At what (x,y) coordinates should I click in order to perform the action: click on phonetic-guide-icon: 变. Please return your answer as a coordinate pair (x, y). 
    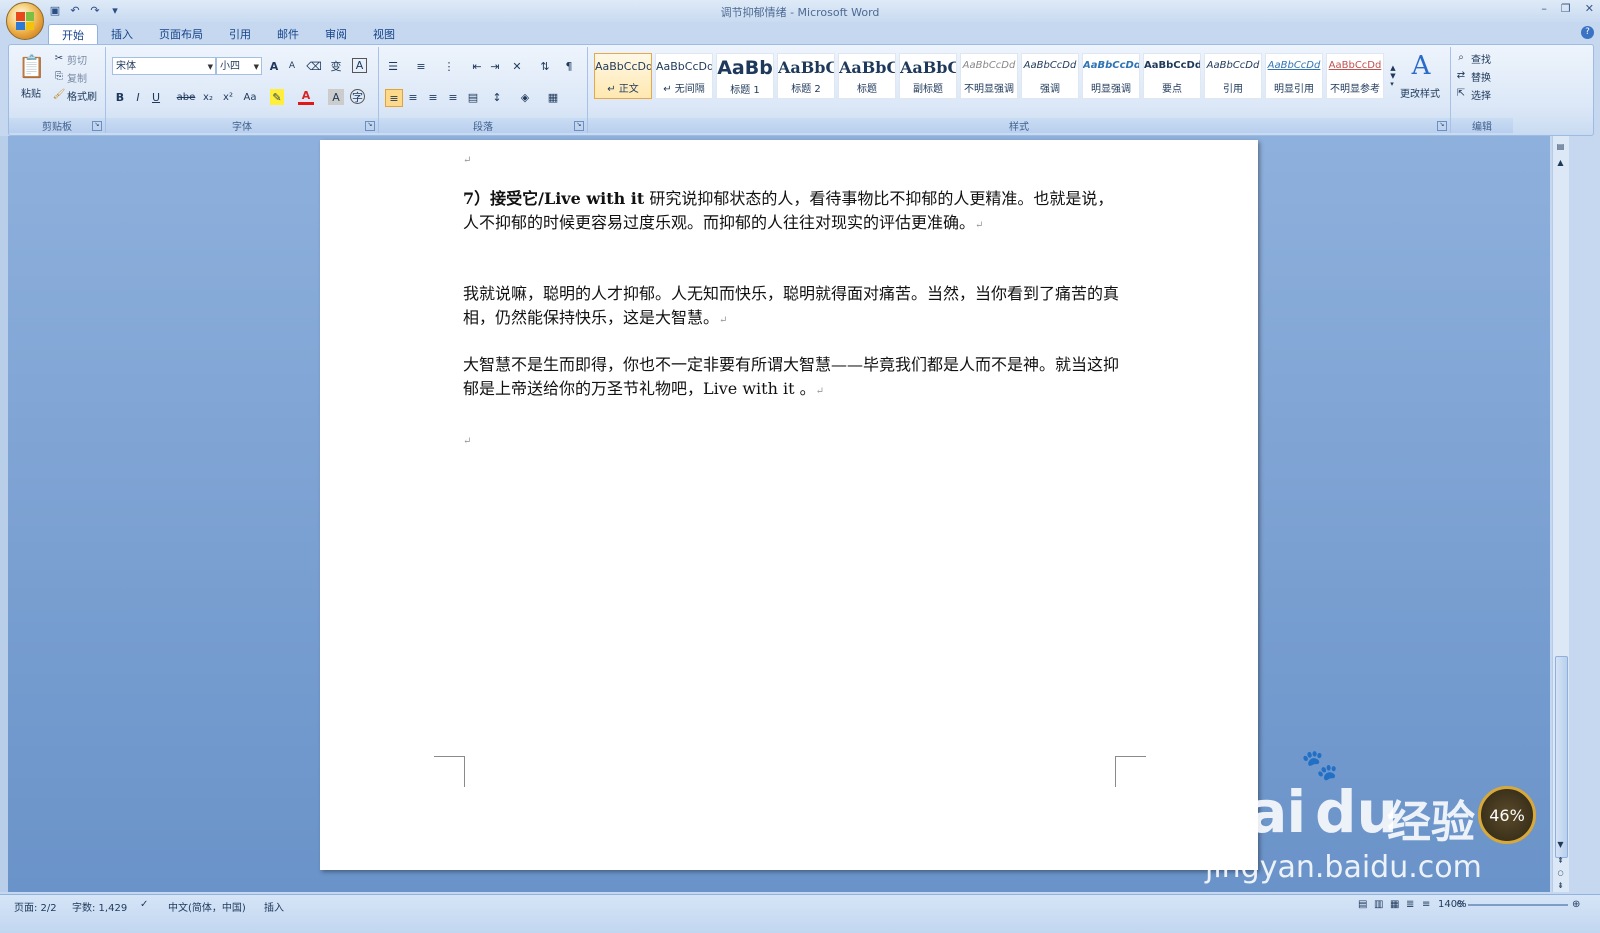
    Looking at the image, I should click on (336, 66).